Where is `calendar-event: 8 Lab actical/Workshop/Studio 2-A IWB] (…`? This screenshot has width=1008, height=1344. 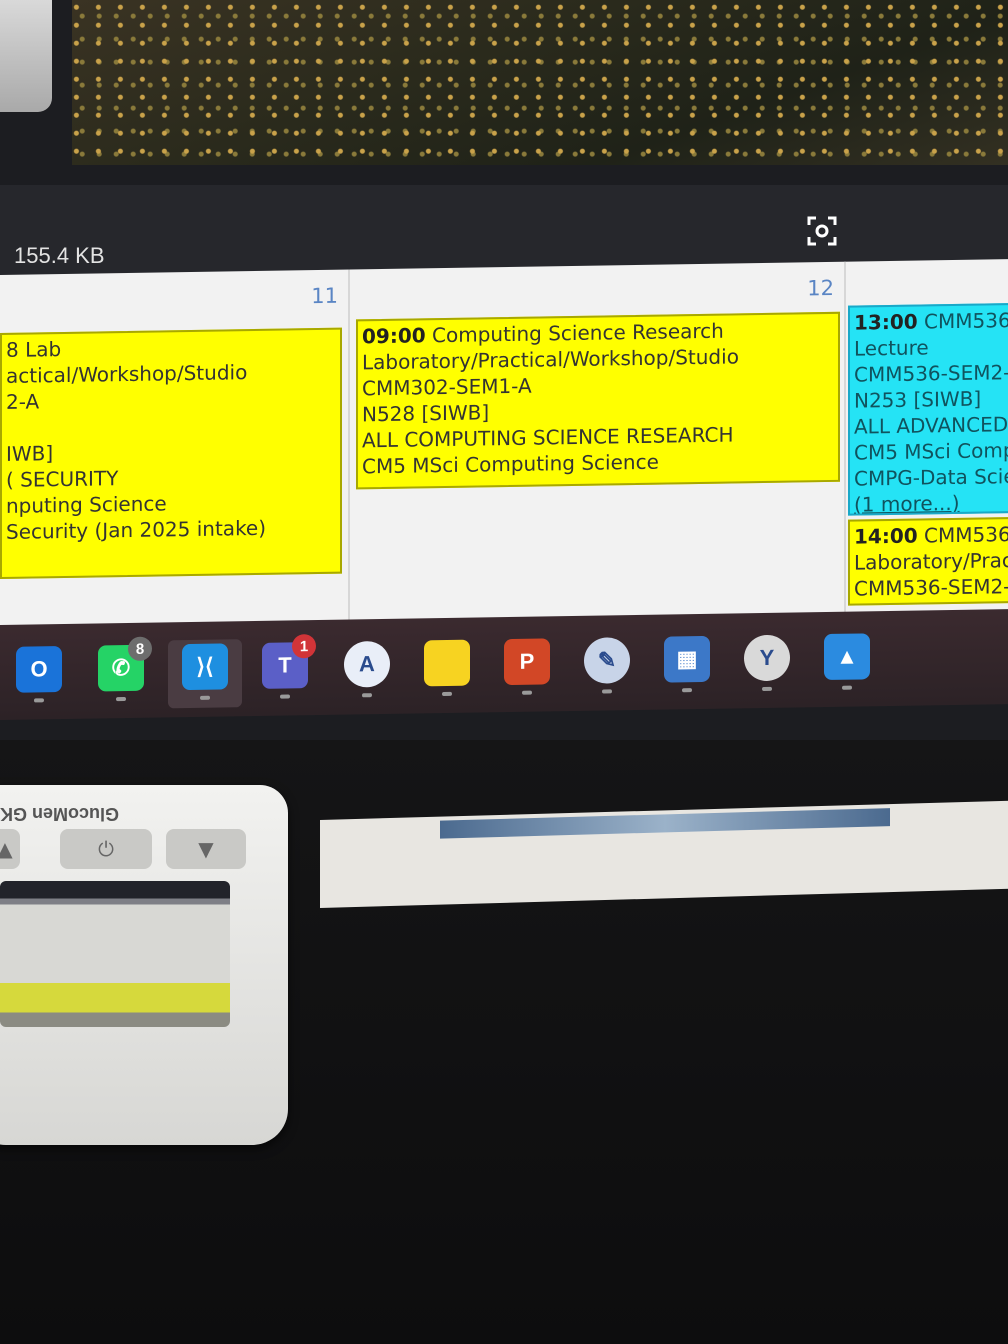 calendar-event: 8 Lab actical/Workshop/Studio 2-A IWB] (… is located at coordinates (171, 453).